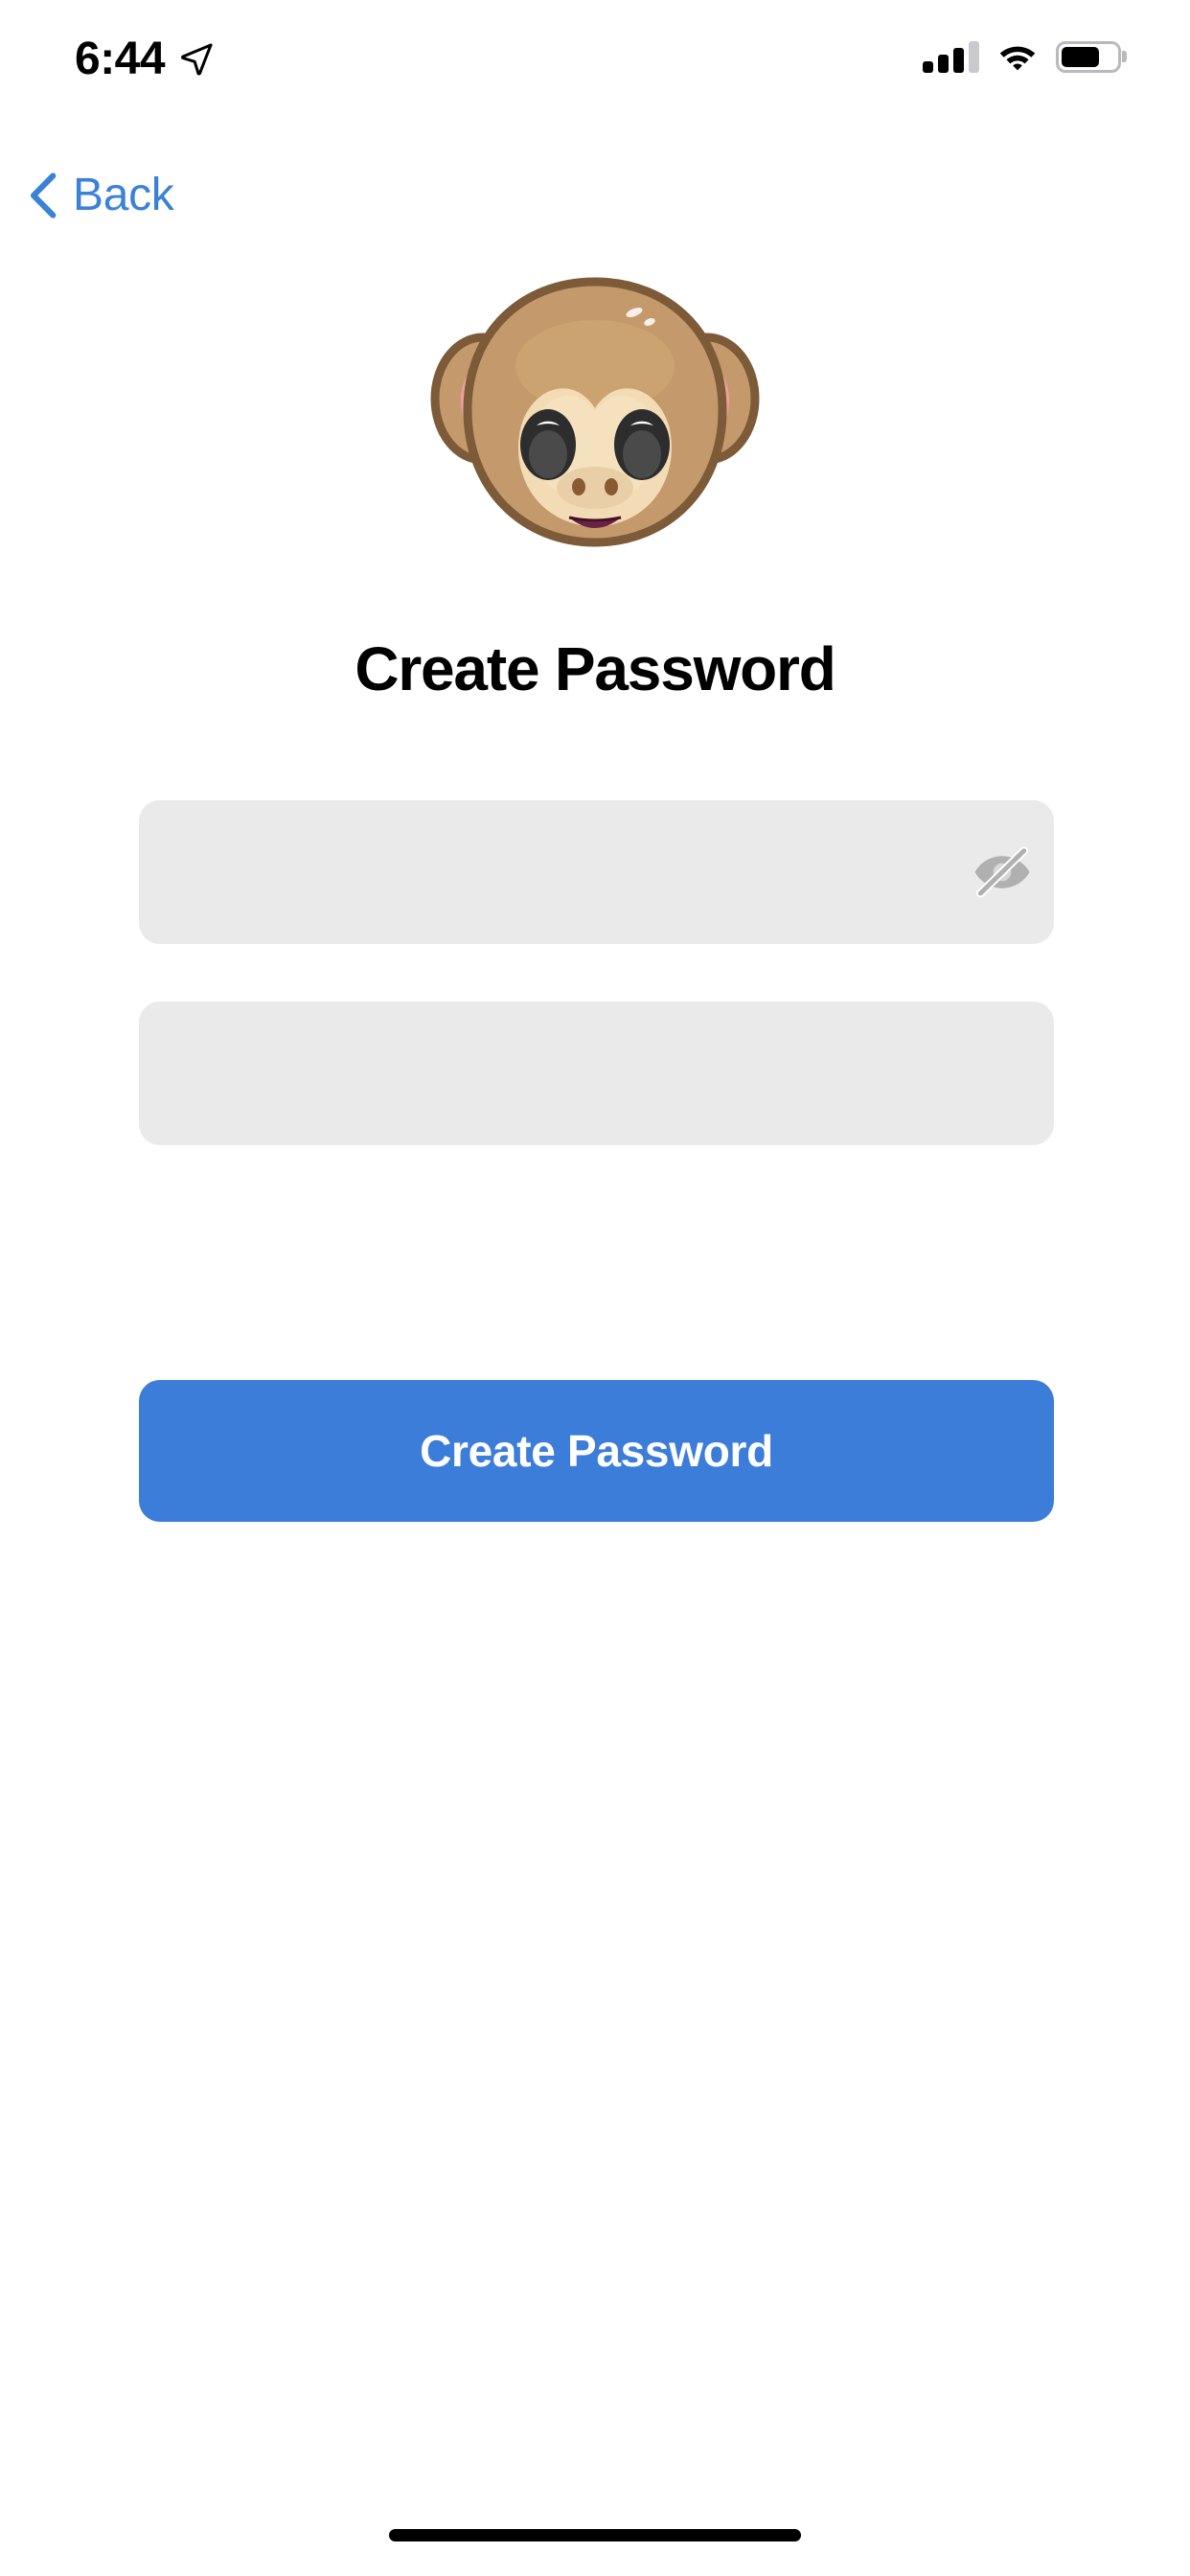 The image size is (1190, 2576). What do you see at coordinates (595, 2535) in the screenshot?
I see `home-indicator` at bounding box center [595, 2535].